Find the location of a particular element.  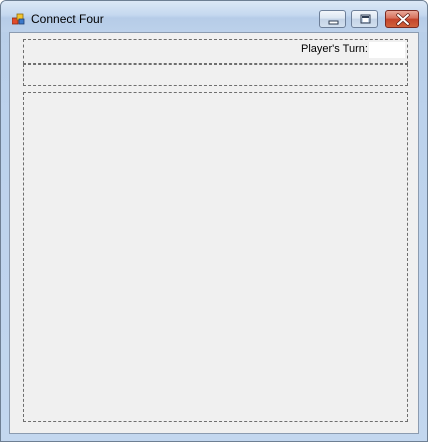

maximize-button is located at coordinates (364, 19).